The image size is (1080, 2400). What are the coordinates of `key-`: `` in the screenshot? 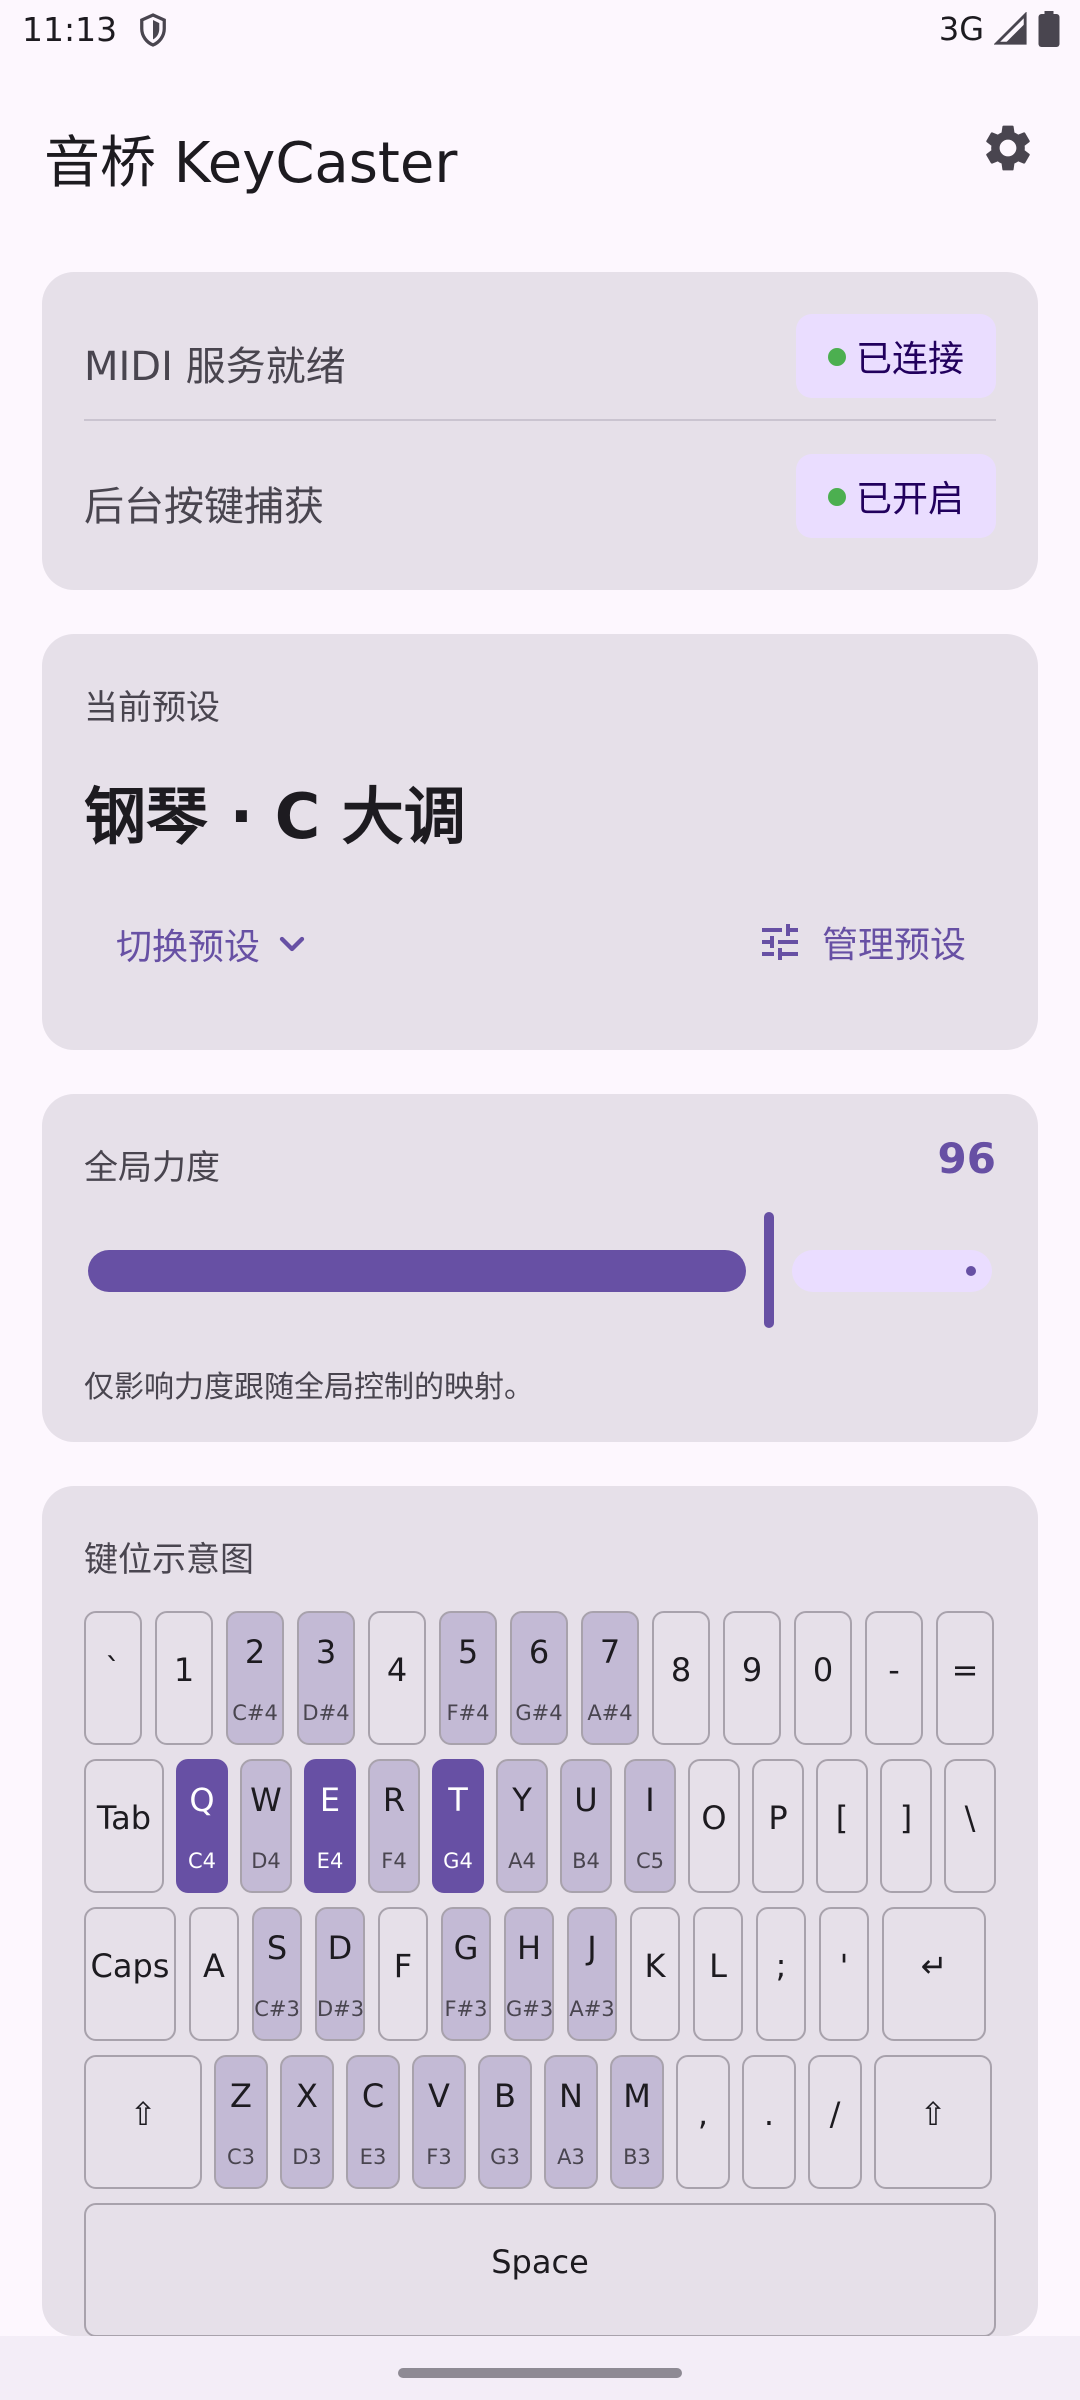 It's located at (113, 1678).